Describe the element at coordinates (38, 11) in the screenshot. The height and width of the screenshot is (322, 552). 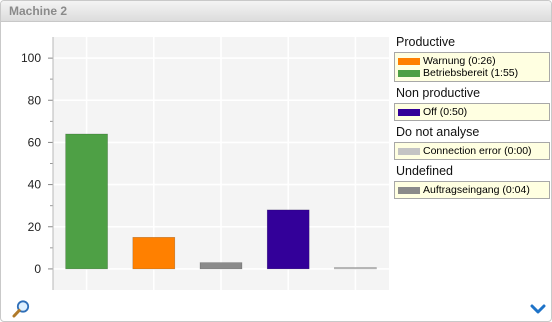
I see `panel-title: Machine 2` at that location.